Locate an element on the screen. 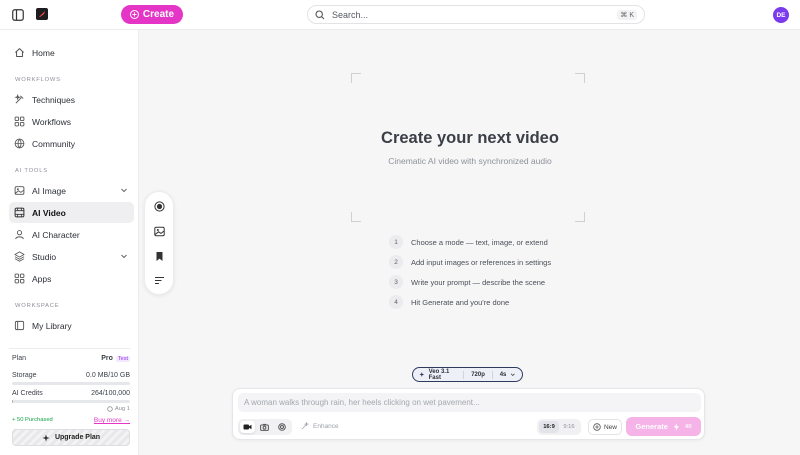 Image resolution: width=800 pixels, height=455 pixels. plan-label: Plan is located at coordinates (19, 358).